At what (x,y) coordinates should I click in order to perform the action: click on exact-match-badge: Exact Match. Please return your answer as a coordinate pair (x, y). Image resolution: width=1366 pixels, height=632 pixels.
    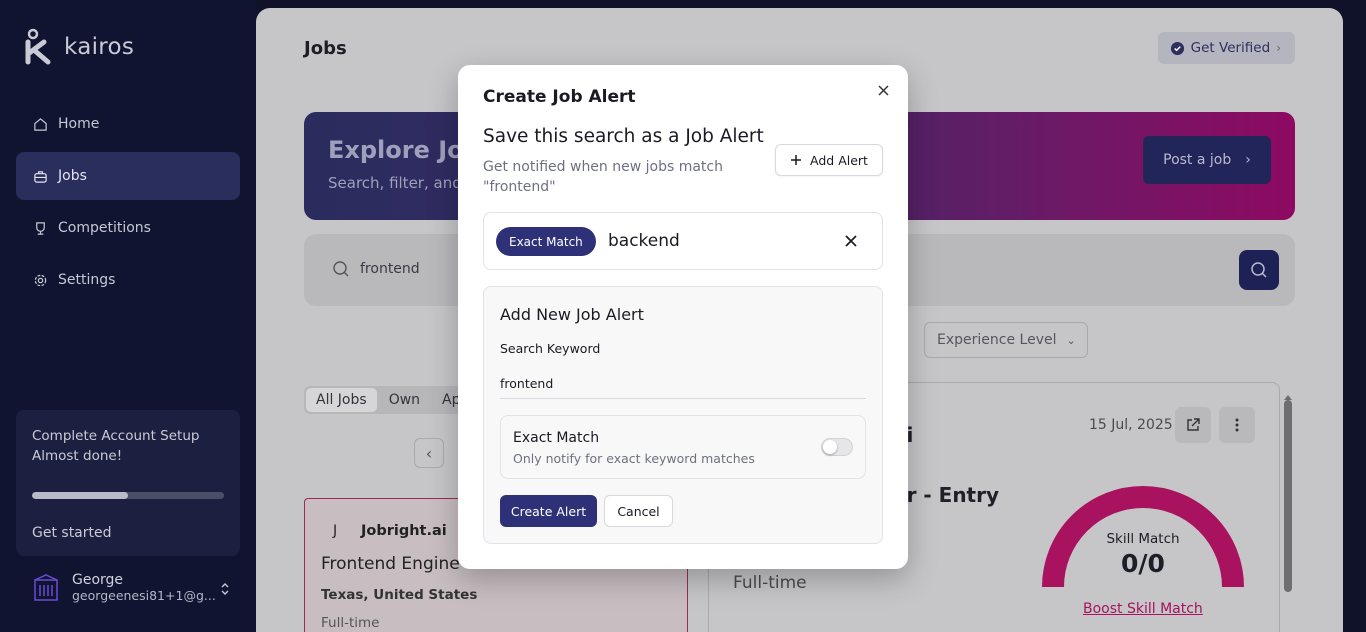
    Looking at the image, I should click on (546, 241).